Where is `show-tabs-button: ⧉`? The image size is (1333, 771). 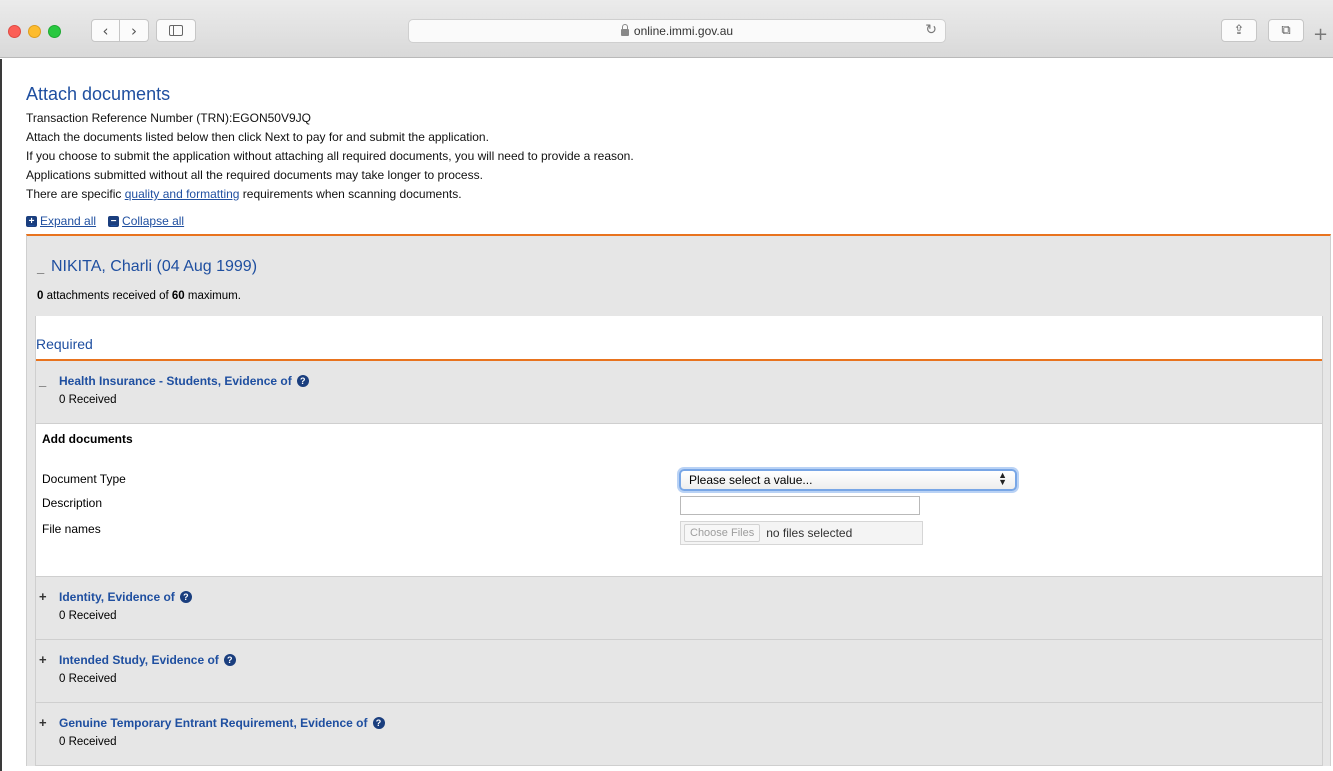
show-tabs-button: ⧉ is located at coordinates (1286, 30).